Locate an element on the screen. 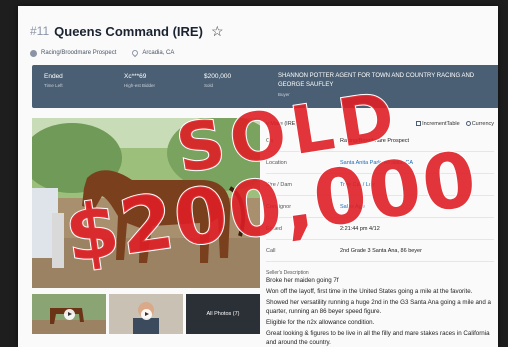  description-line: Broke her maiden going 7f is located at coordinates (302, 280).